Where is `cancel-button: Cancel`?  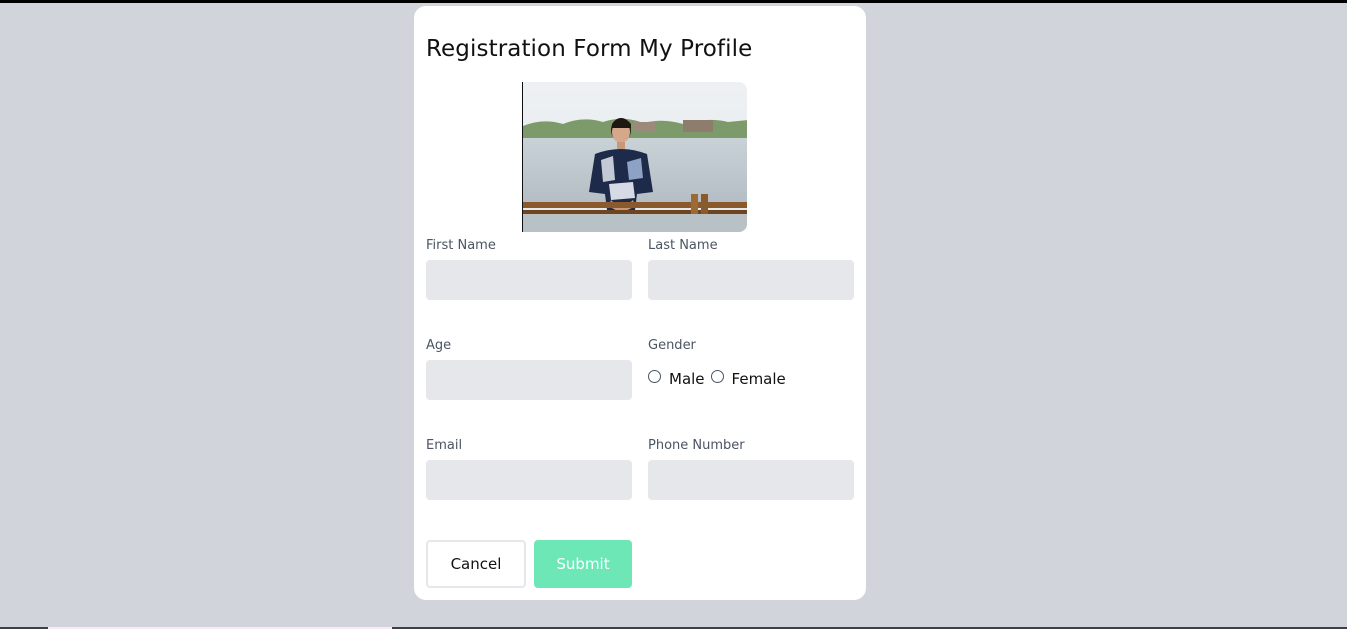
cancel-button: Cancel is located at coordinates (476, 564).